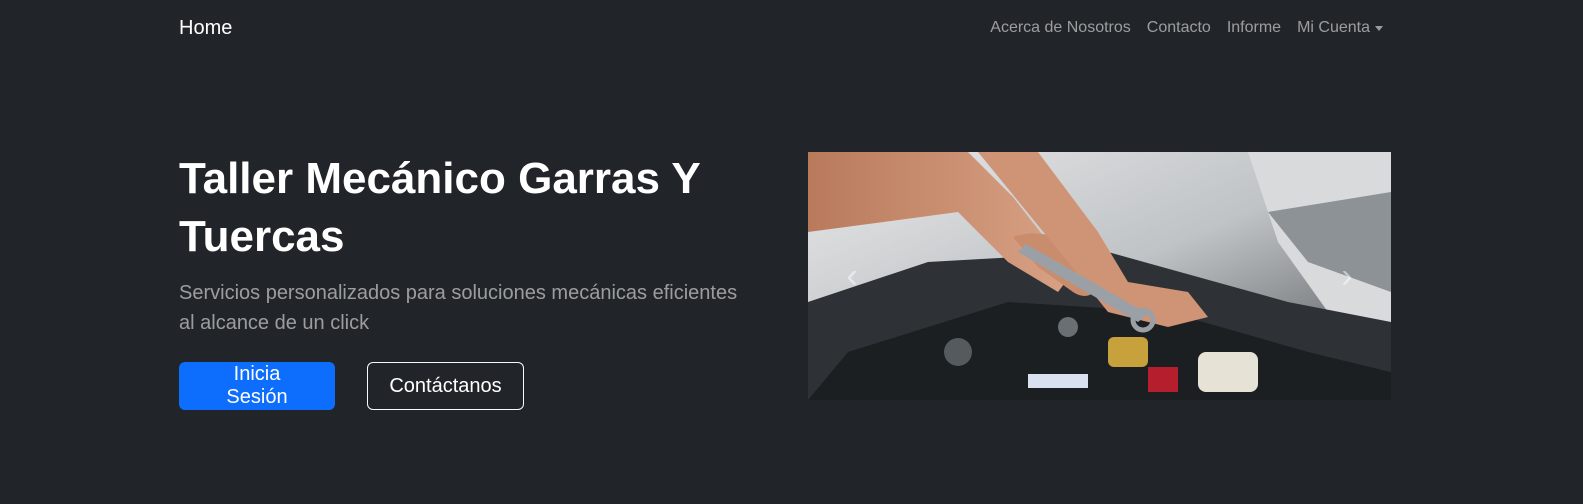 The height and width of the screenshot is (504, 1583). Describe the element at coordinates (257, 386) in the screenshot. I see `login-button: Inicia Sesión` at that location.